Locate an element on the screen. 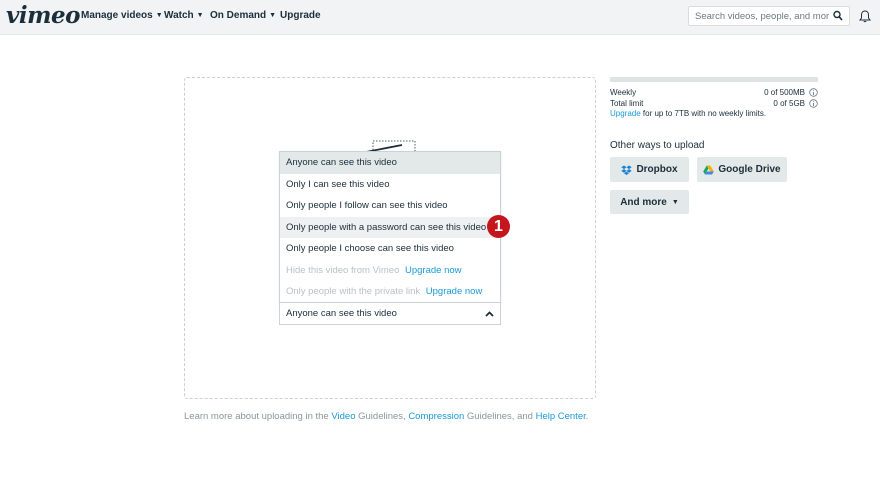 The width and height of the screenshot is (880, 479). search-box is located at coordinates (769, 16).